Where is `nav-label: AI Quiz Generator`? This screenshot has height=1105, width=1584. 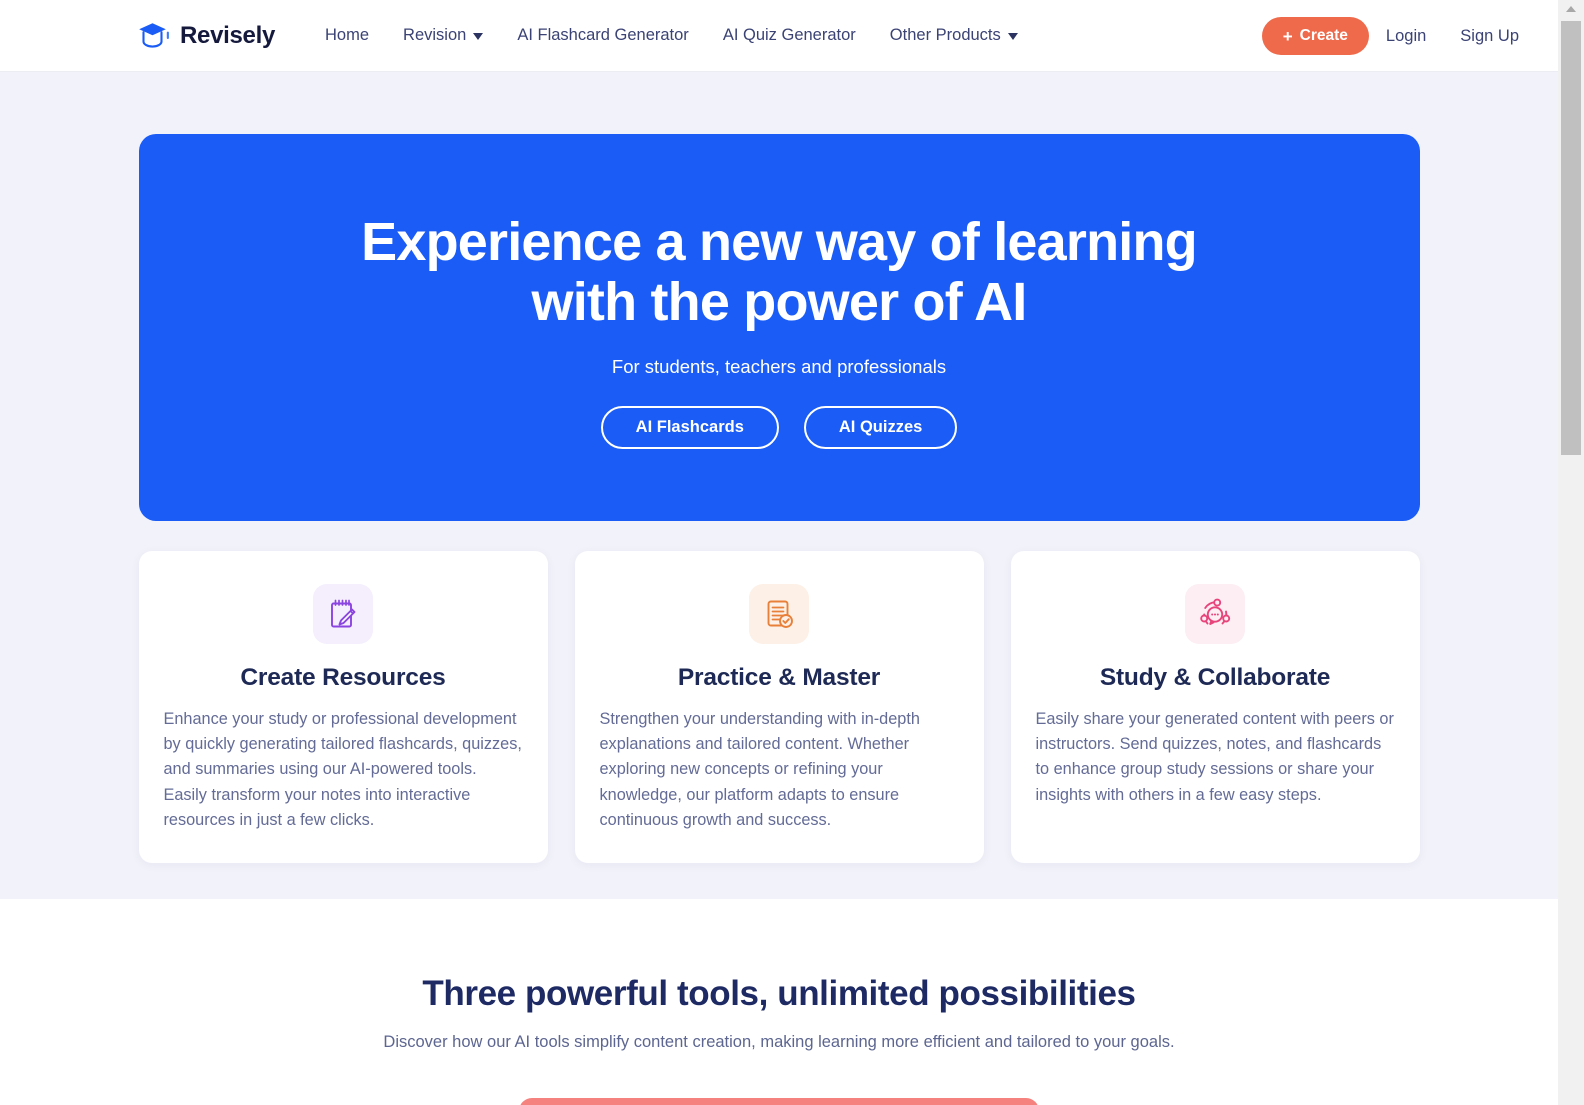
nav-label: AI Quiz Generator is located at coordinates (789, 35).